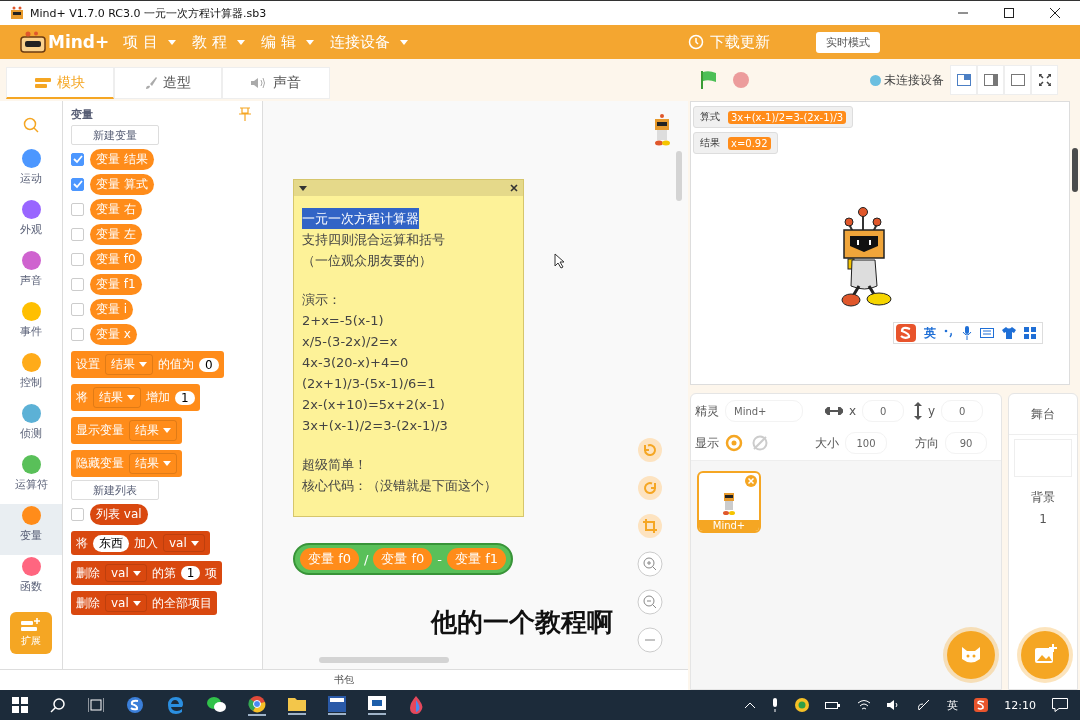 The image size is (1080, 720). I want to click on code-block: 删除 val 的全部项目, so click(144, 603).